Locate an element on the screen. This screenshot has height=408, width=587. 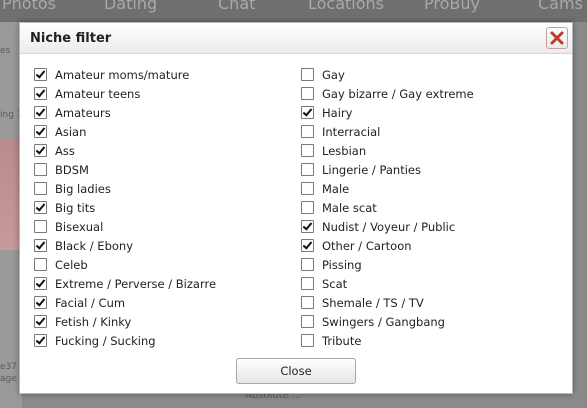
background-nav-item: Photos is located at coordinates (29, 6).